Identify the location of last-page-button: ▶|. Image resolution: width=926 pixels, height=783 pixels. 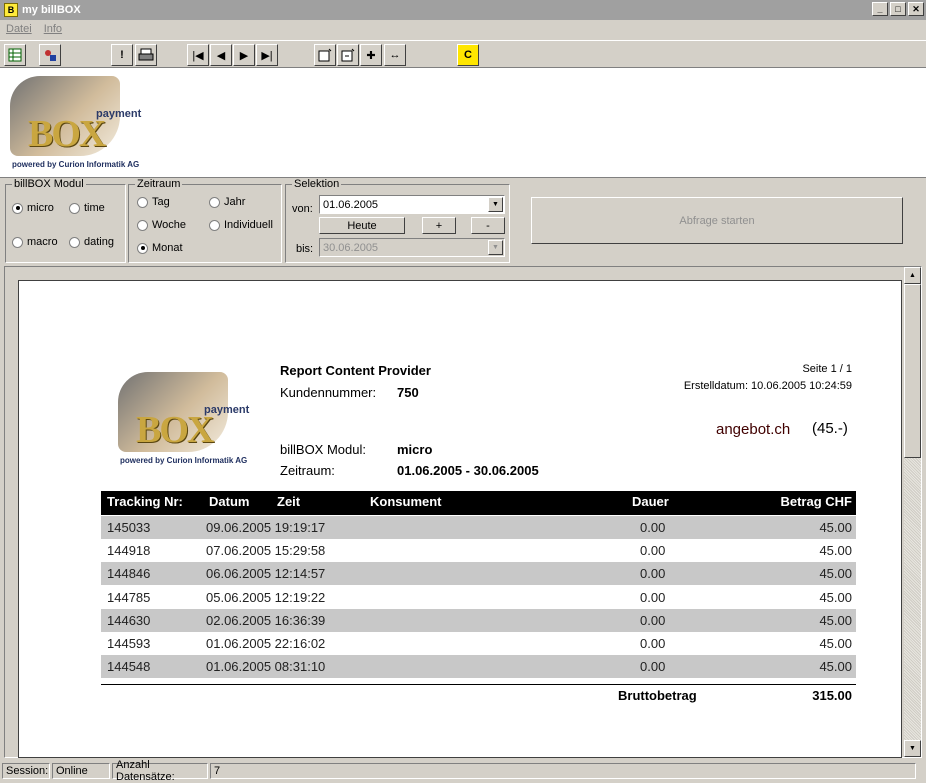
(267, 55).